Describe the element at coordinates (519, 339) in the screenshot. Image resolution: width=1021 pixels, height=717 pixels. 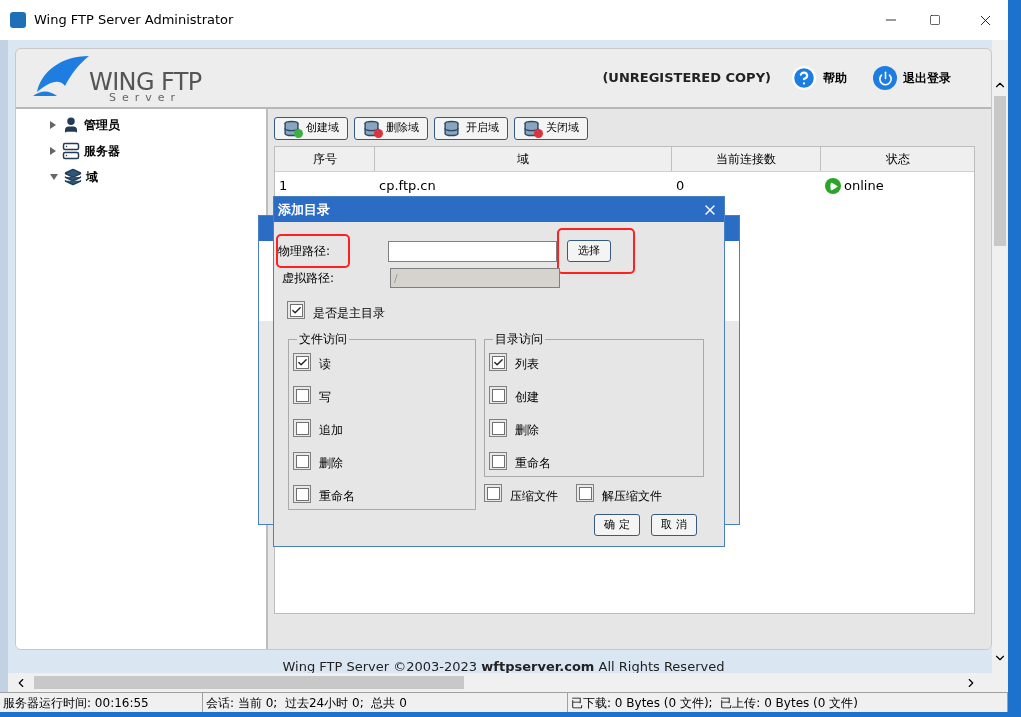
I see `group-title: 目录访问` at that location.